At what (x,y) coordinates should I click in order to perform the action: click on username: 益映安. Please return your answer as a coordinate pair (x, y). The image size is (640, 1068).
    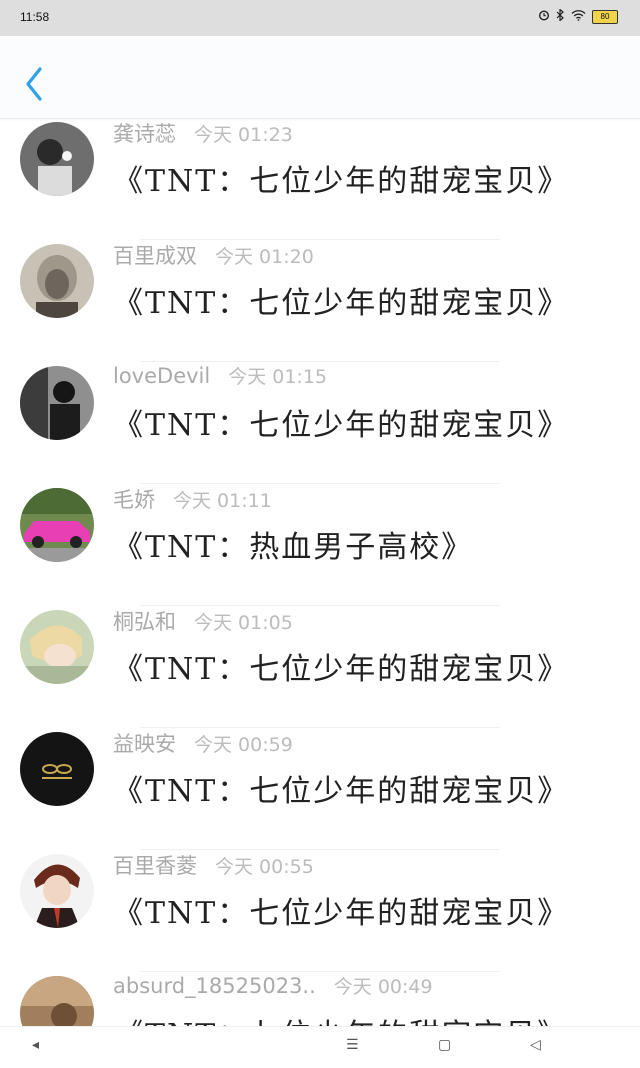
    Looking at the image, I should click on (144, 744).